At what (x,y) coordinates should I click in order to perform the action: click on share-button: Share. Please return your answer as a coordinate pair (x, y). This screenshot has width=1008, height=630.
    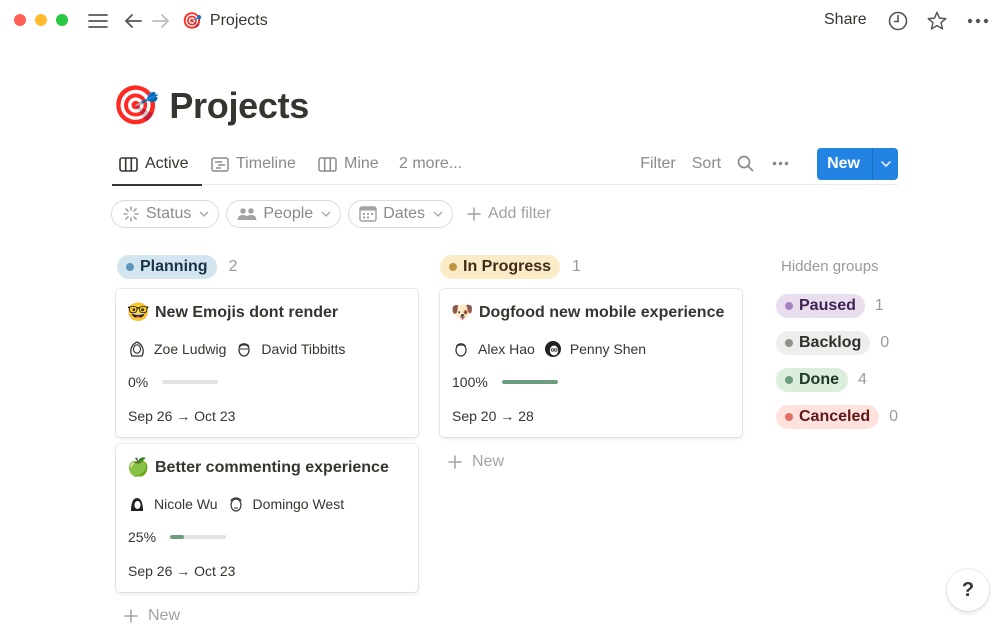
    Looking at the image, I should click on (845, 20).